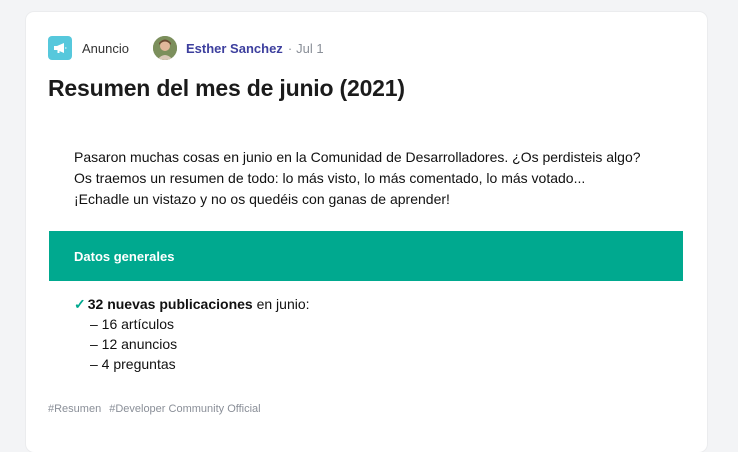 This screenshot has width=738, height=452. Describe the element at coordinates (184, 409) in the screenshot. I see `tag-link: #Developer Community Official` at that location.